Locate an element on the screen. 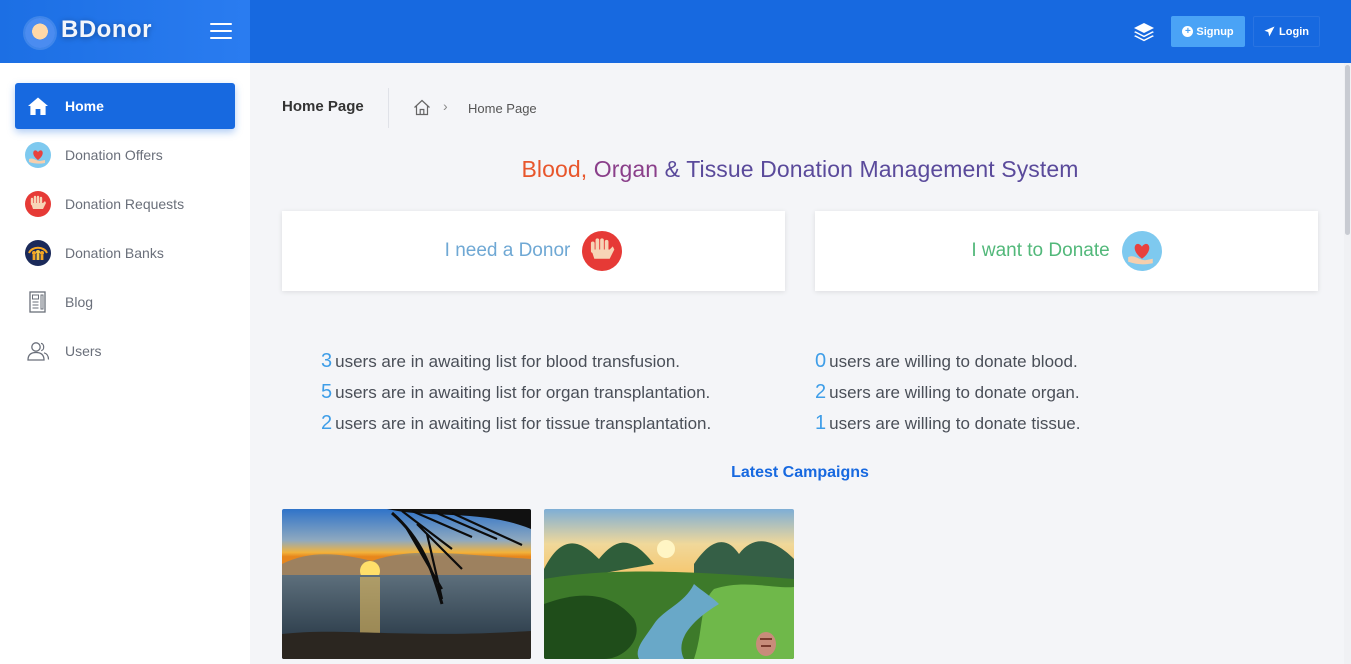 The height and width of the screenshot is (664, 1351). login-label: Login is located at coordinates (1294, 31).